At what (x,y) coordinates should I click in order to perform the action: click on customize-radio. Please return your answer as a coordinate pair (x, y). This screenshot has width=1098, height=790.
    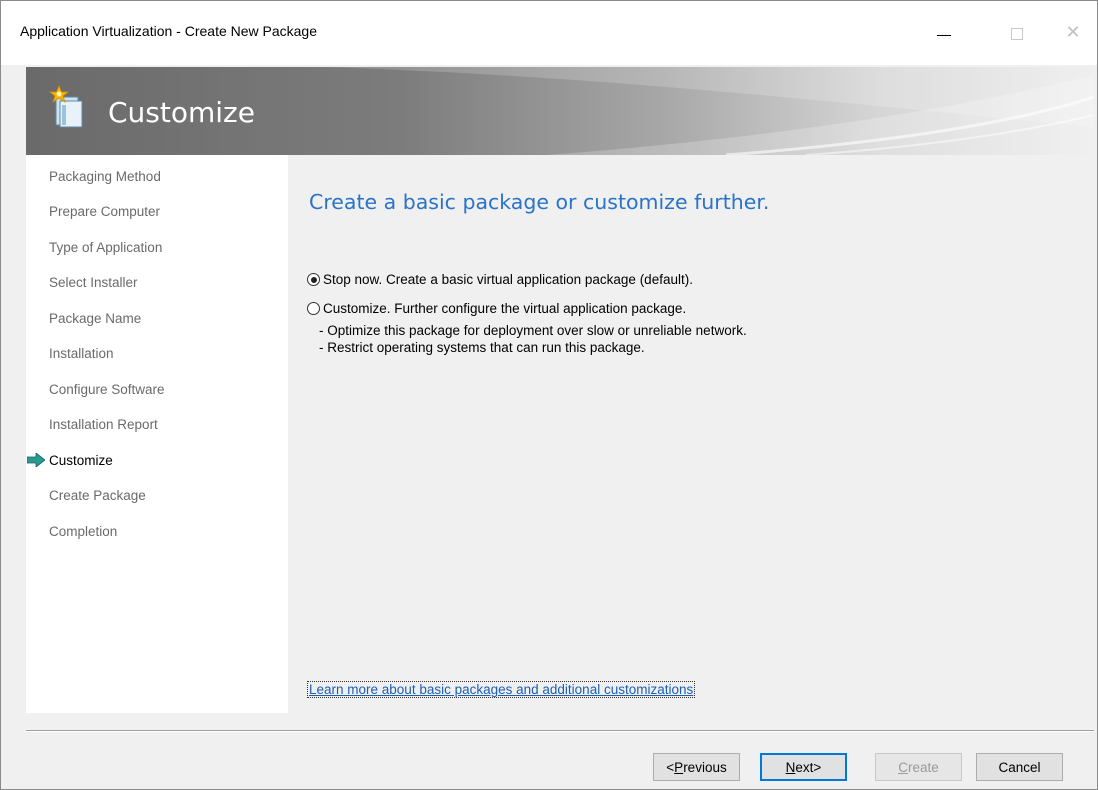
    Looking at the image, I should click on (313, 308).